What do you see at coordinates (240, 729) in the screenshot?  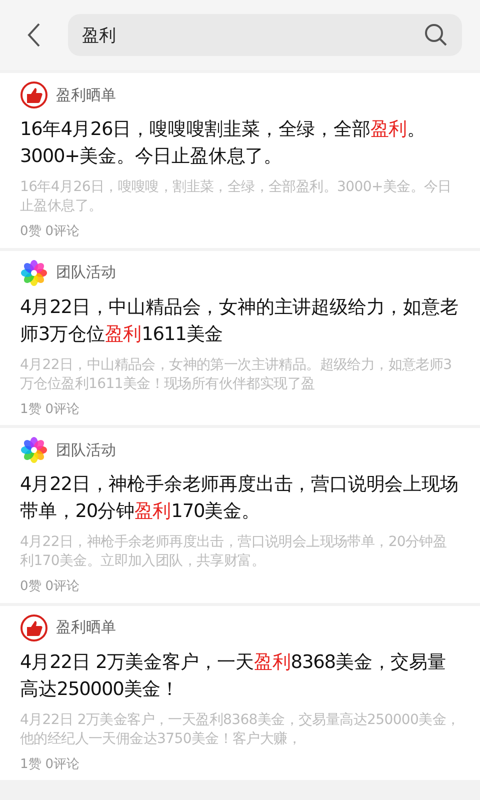 I see `post-summary: 4月22日 2万美金客户，一天盈利8368美金，交易量高达250000美金，他的经纪人一天佣金达3750美金！客户大赚，` at bounding box center [240, 729].